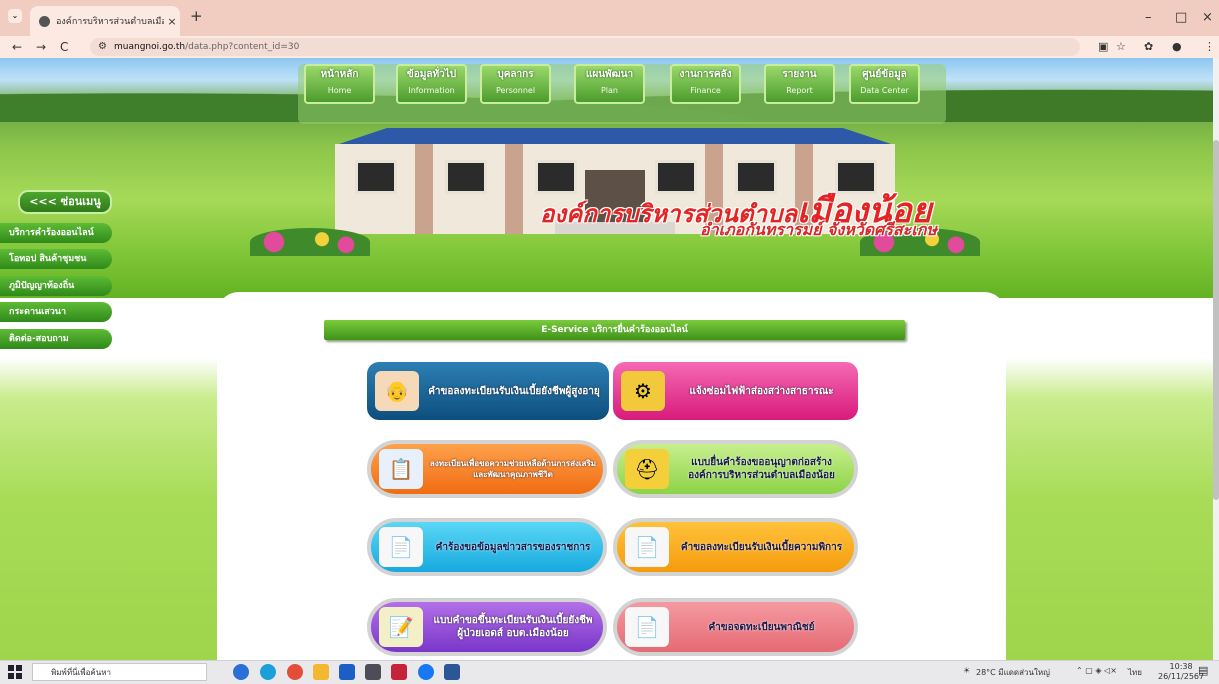  I want to click on nav-home-sublabel: Home, so click(339, 90).